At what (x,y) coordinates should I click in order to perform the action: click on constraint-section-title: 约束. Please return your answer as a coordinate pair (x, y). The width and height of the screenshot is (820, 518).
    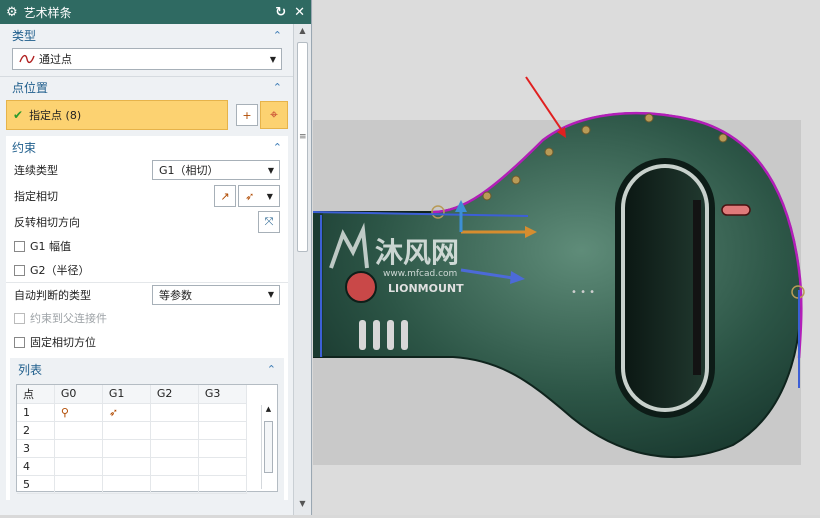
    Looking at the image, I should click on (24, 147).